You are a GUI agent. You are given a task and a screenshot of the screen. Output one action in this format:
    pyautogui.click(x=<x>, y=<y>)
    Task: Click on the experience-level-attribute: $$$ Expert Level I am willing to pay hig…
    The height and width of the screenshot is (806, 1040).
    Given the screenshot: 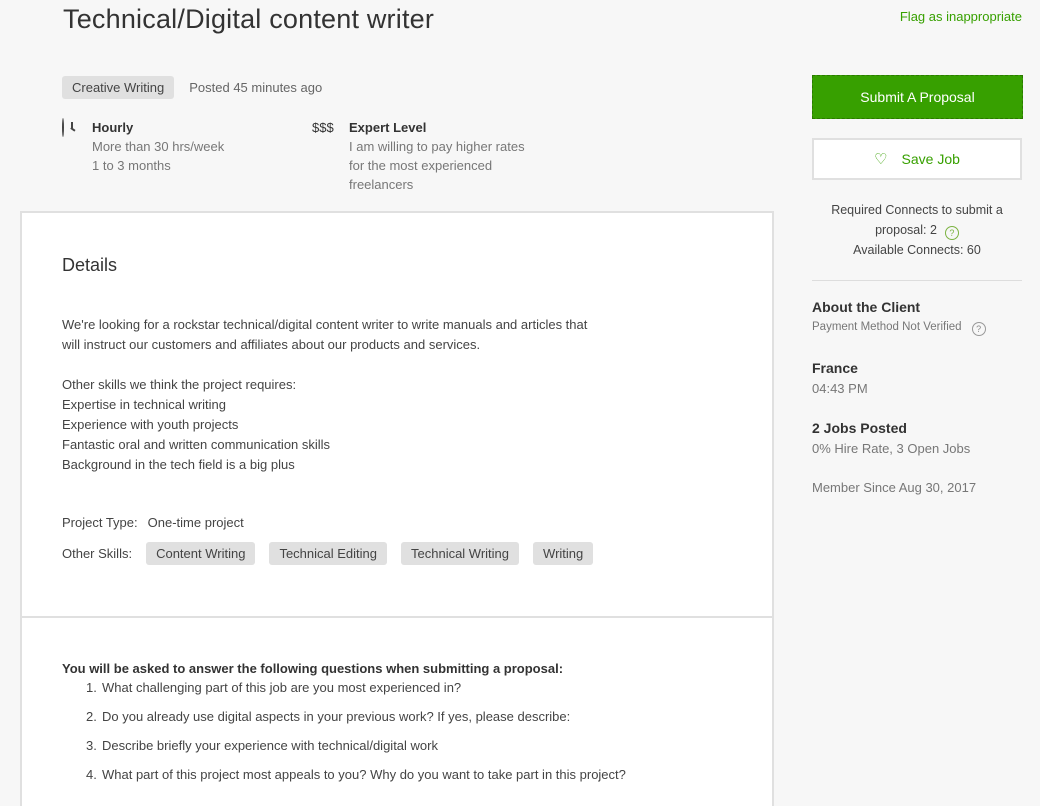 What is the action you would take?
    pyautogui.click(x=418, y=156)
    